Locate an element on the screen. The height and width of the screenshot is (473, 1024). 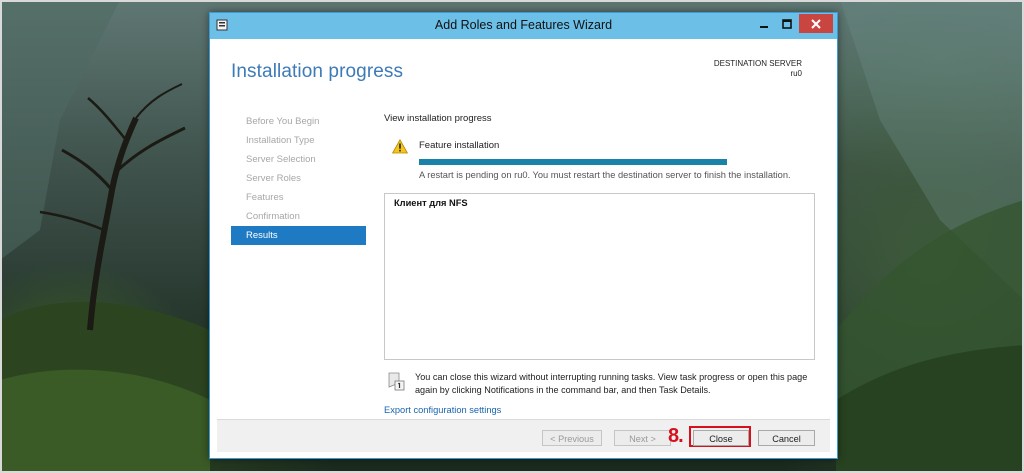
nav-item-confirmation: Confirmation is located at coordinates (298, 216).